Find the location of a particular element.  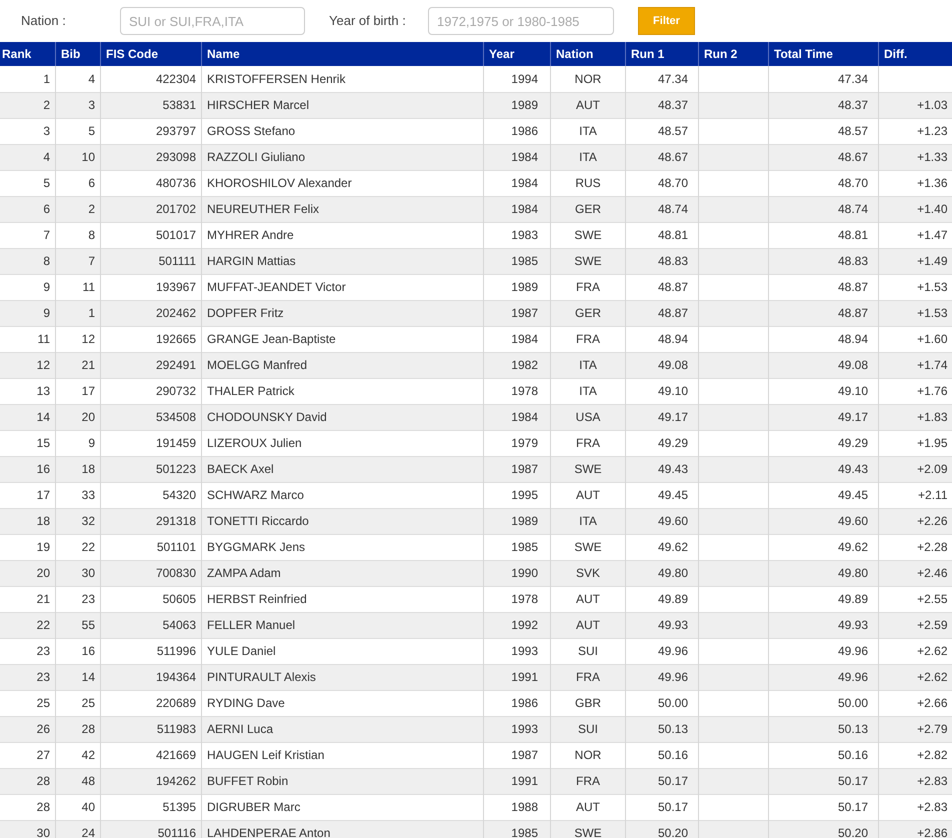

table-cell: 22 is located at coordinates (28, 625).